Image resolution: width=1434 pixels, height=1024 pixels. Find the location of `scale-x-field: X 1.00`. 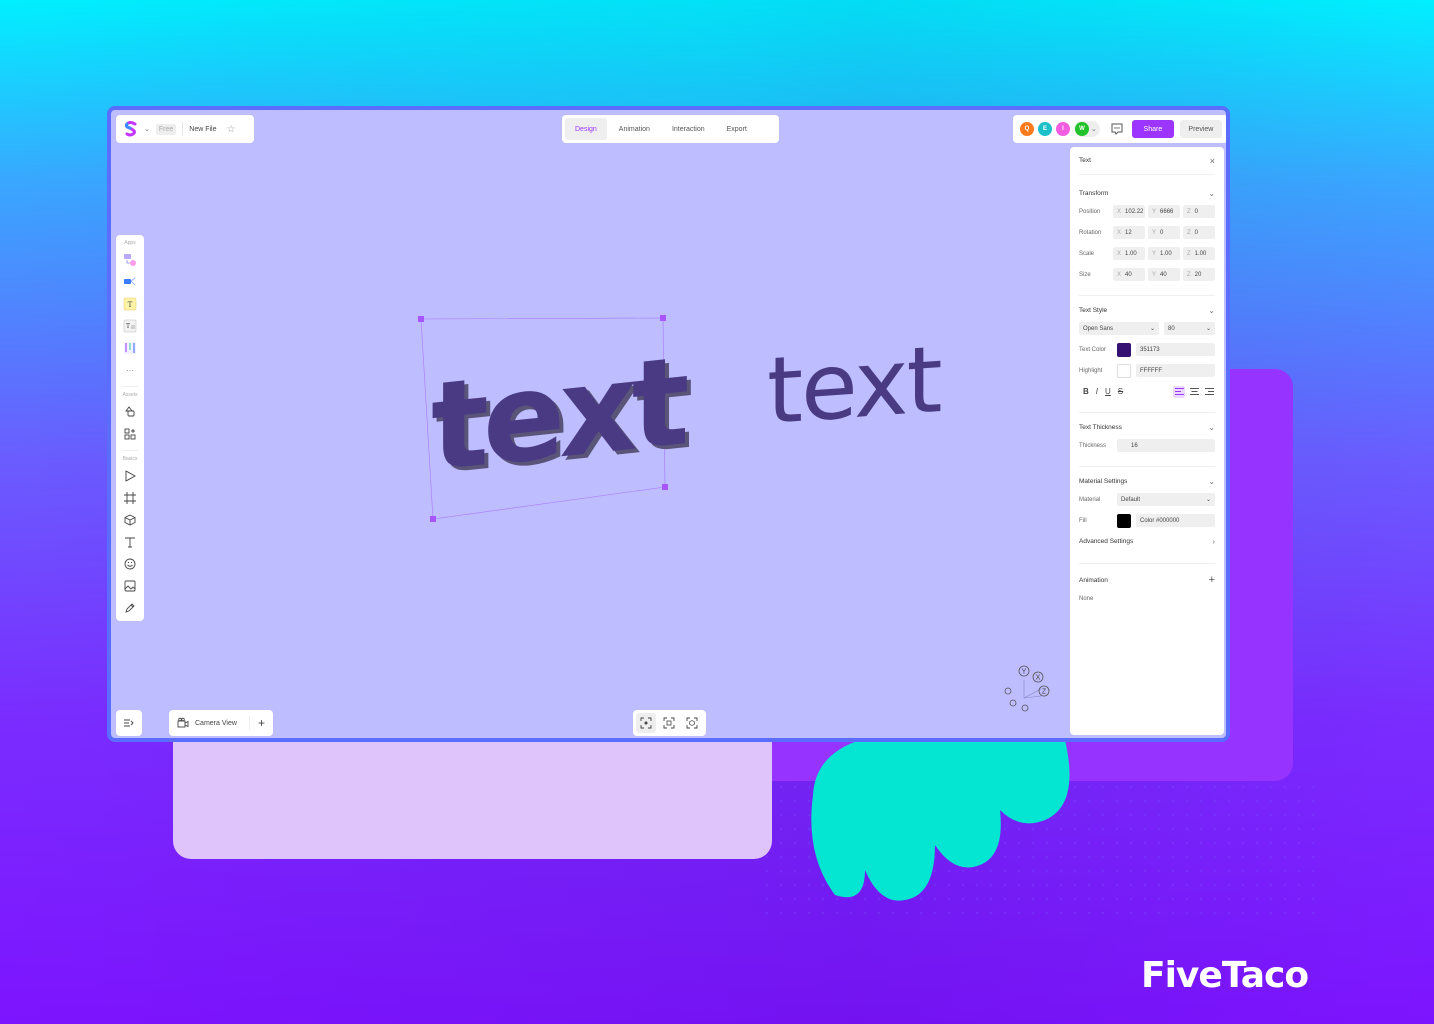

scale-x-field: X 1.00 is located at coordinates (1129, 253).